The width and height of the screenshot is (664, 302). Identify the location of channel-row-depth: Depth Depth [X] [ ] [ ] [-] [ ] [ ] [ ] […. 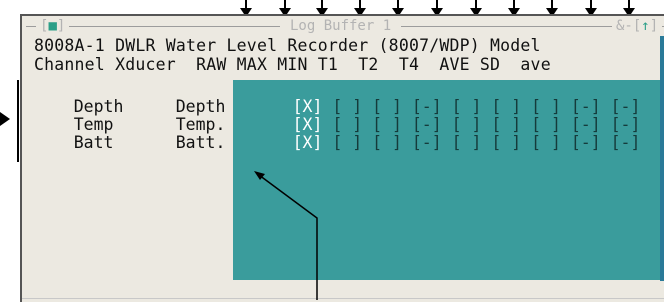
(337, 98).